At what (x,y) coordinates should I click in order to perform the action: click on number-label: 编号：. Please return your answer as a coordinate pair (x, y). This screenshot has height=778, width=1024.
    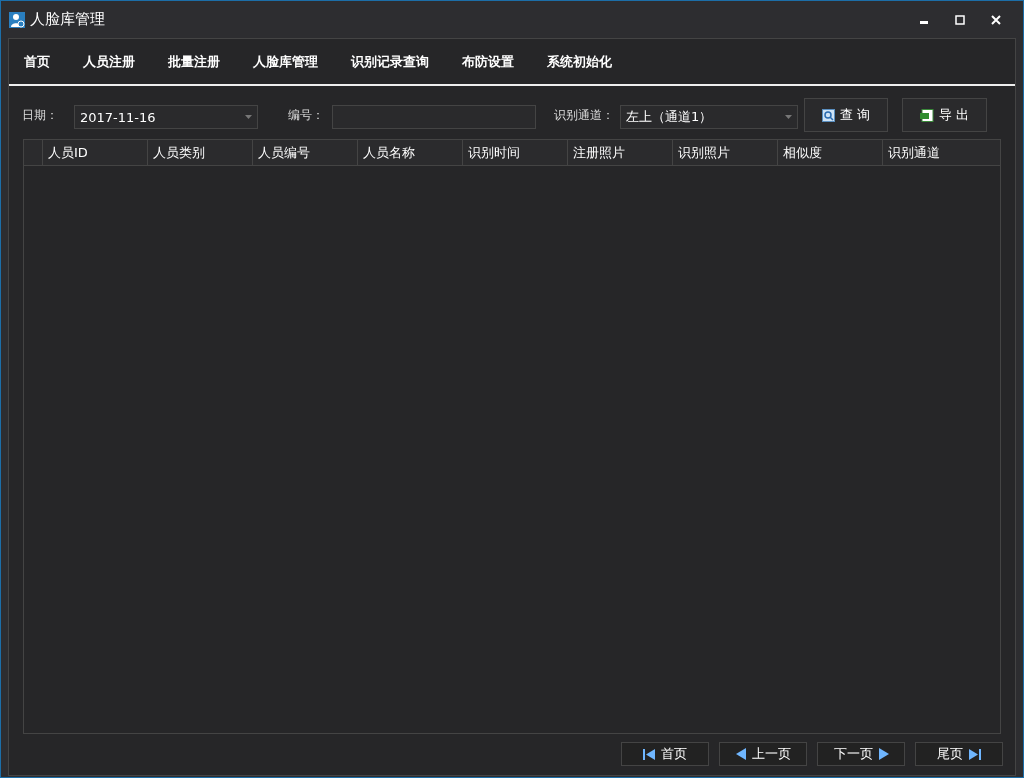
    Looking at the image, I should click on (306, 115).